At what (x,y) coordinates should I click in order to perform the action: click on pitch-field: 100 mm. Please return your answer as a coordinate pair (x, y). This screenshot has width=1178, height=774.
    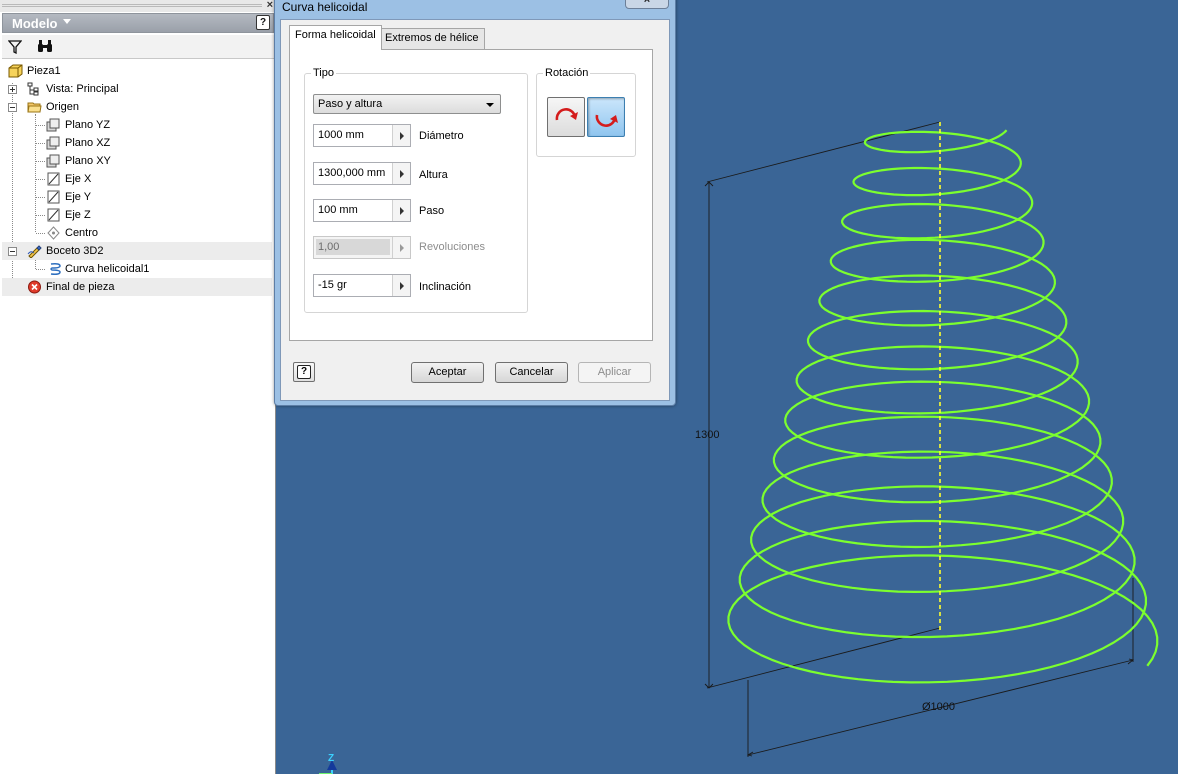
    Looking at the image, I should click on (362, 210).